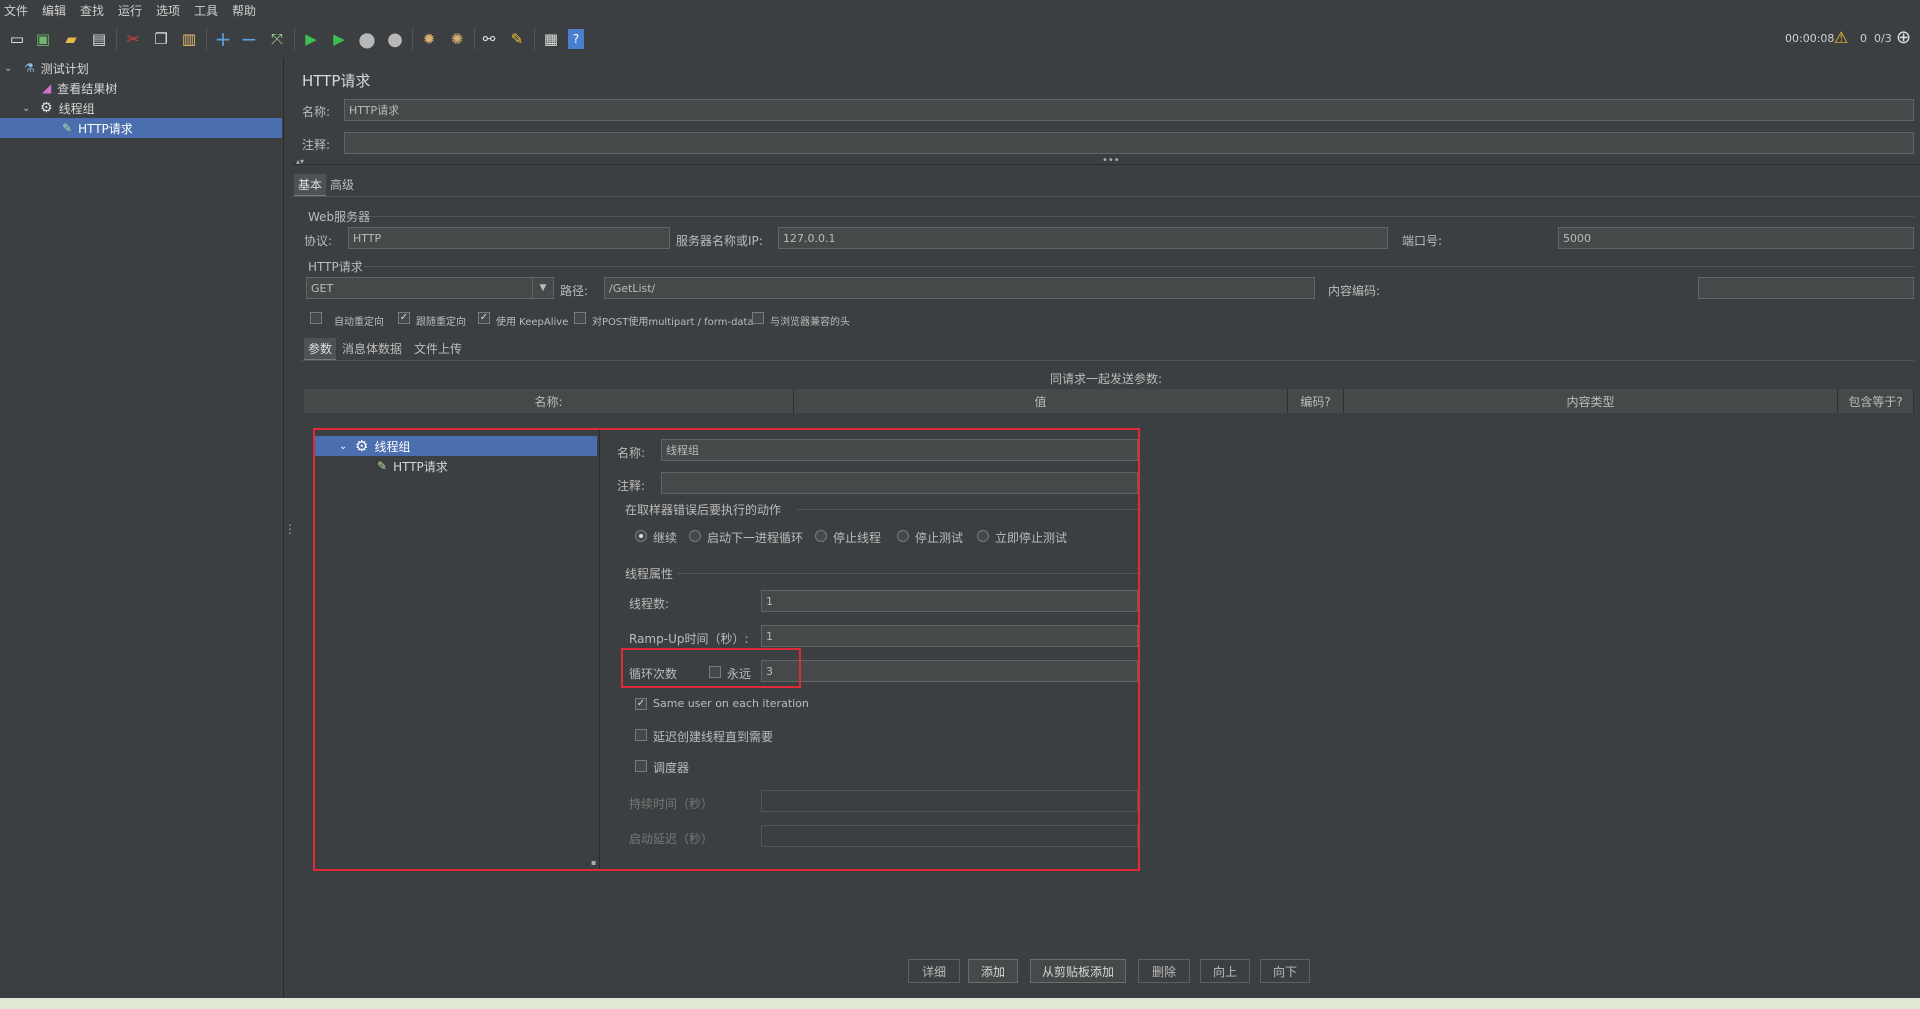 This screenshot has height=1009, width=1920. I want to click on tree-item-thread-group: ⌄ ⚙ 线程组, so click(141, 108).